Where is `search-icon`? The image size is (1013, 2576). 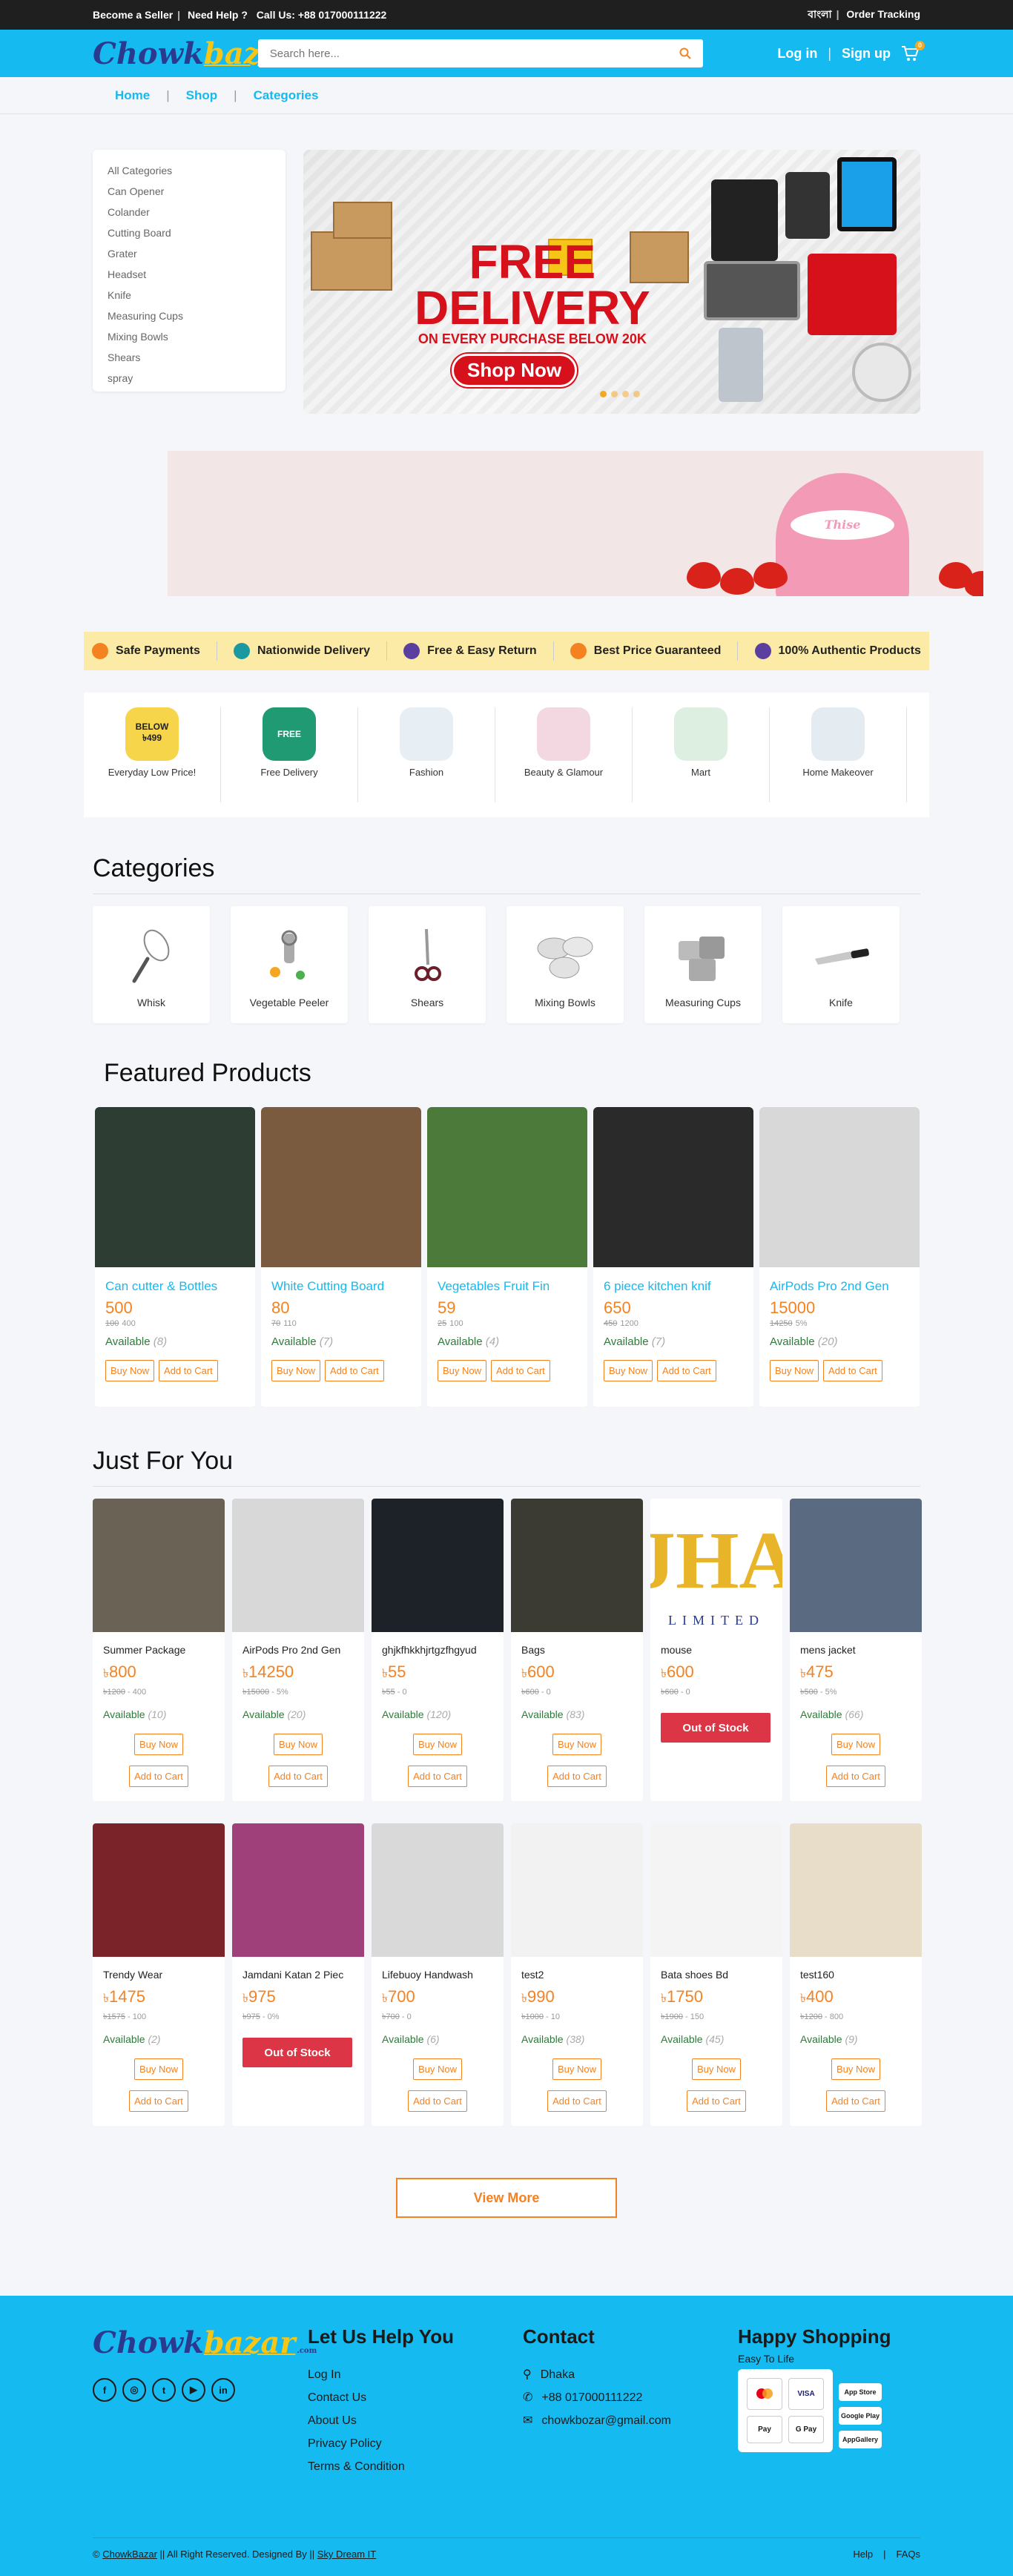
search-icon is located at coordinates (685, 53).